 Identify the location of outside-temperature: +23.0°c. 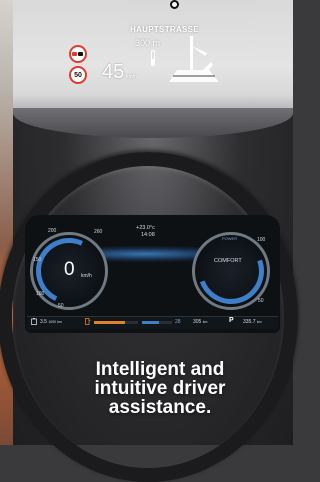
(145, 228).